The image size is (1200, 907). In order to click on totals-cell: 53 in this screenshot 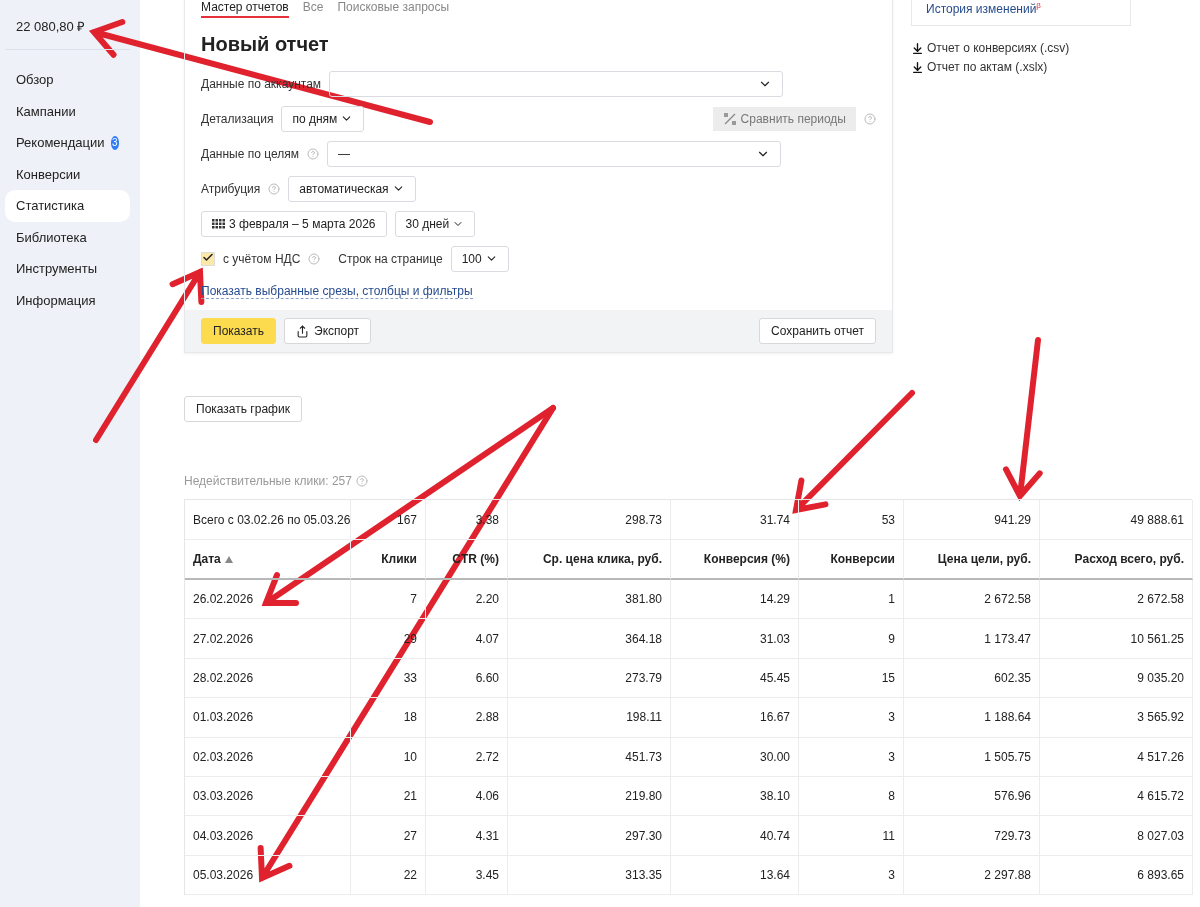, I will do `click(851, 520)`.